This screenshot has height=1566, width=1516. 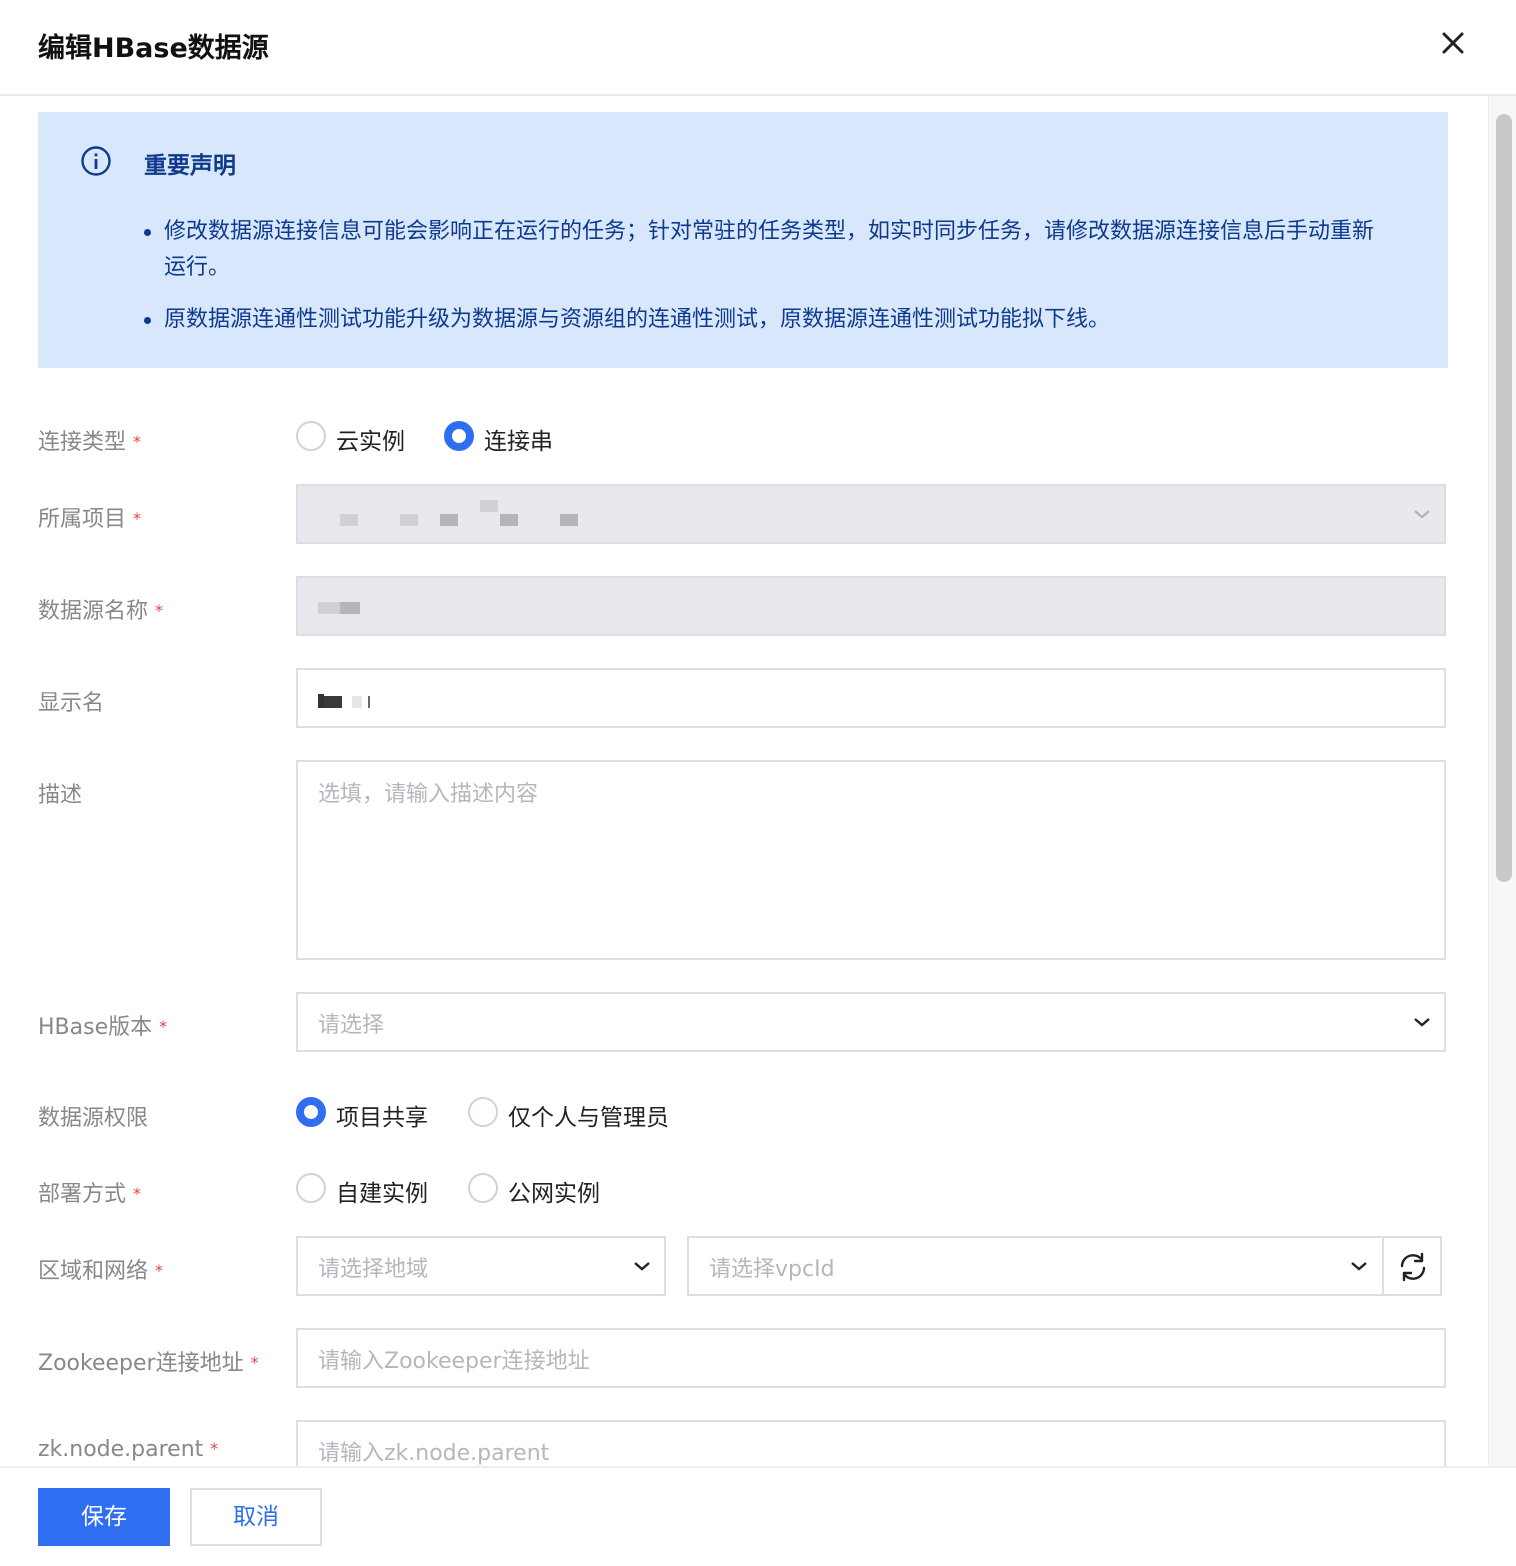 What do you see at coordinates (758, 48) in the screenshot?
I see `dialog-header: 编辑HBase数据源` at bounding box center [758, 48].